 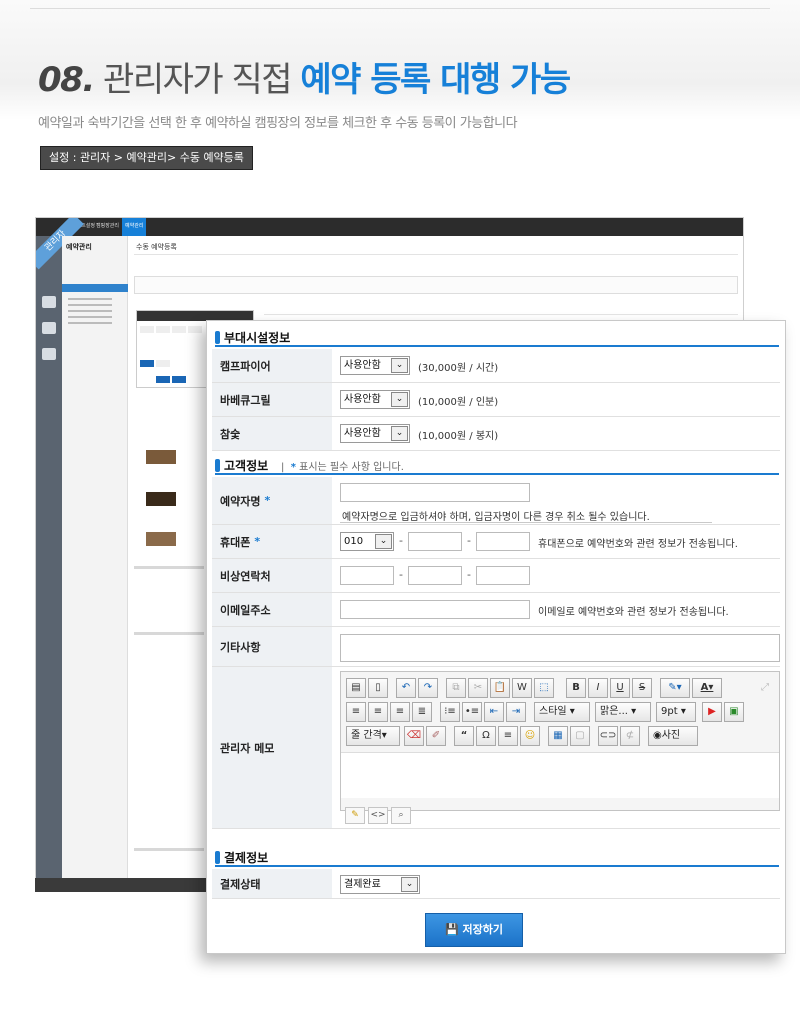 What do you see at coordinates (451, 929) in the screenshot?
I see `floppy-icon: 💾` at bounding box center [451, 929].